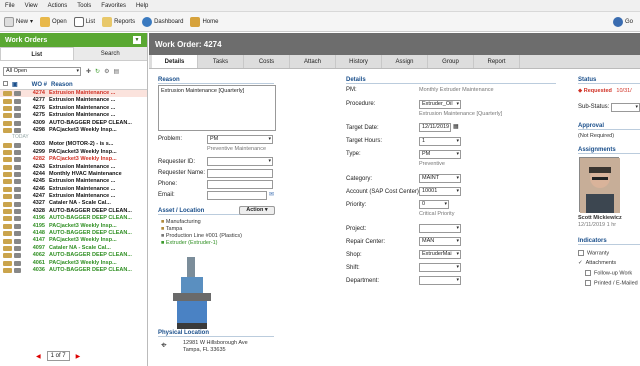  What do you see at coordinates (182, 173) in the screenshot?
I see `requester-name-label: Requester Name:` at bounding box center [182, 173].